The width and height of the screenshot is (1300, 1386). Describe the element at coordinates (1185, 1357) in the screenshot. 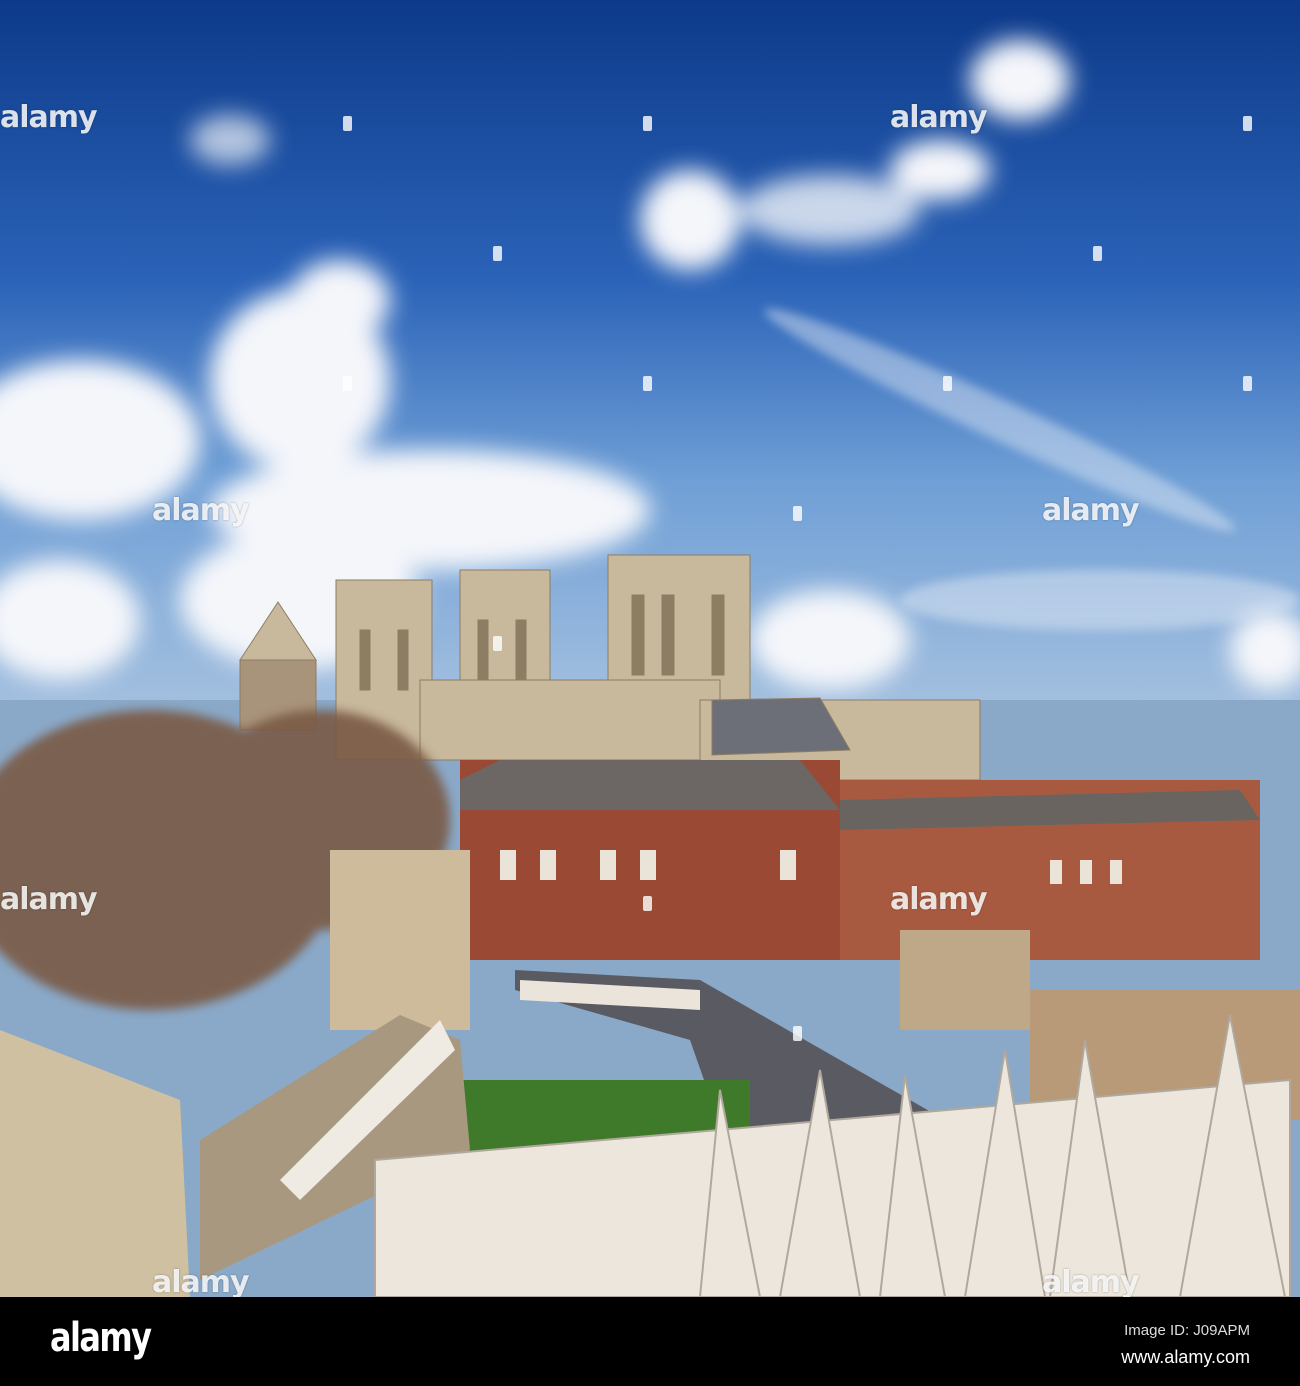

I see `website-link: www.alamy.com` at that location.